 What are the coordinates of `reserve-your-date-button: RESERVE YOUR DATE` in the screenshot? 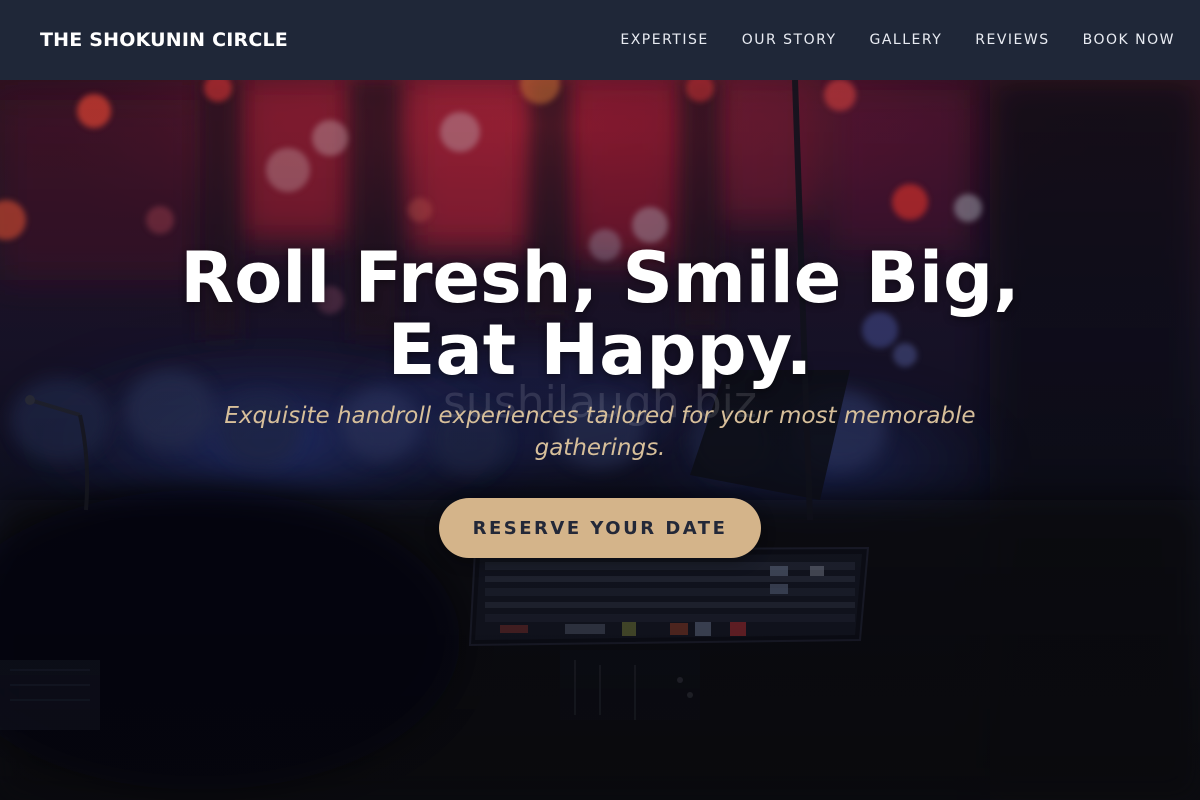 It's located at (600, 528).